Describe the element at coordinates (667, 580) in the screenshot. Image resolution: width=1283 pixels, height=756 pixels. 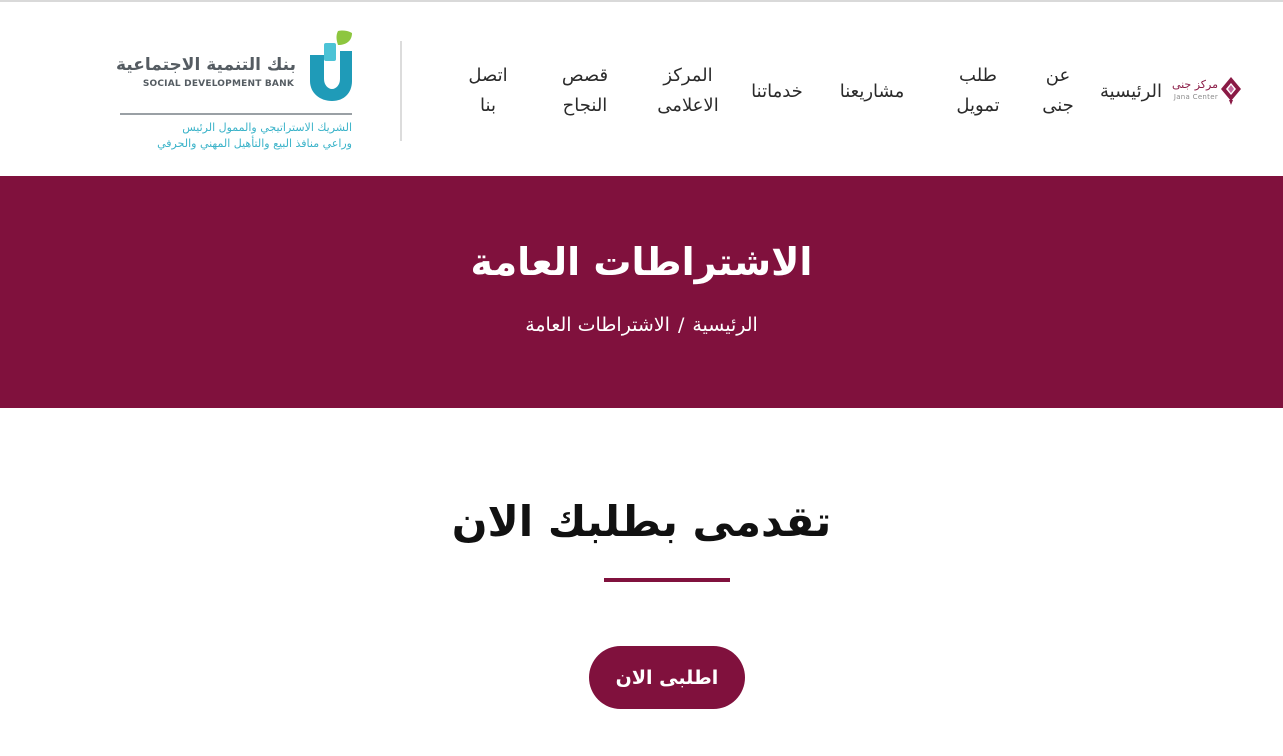
I see `section-title-underline` at that location.